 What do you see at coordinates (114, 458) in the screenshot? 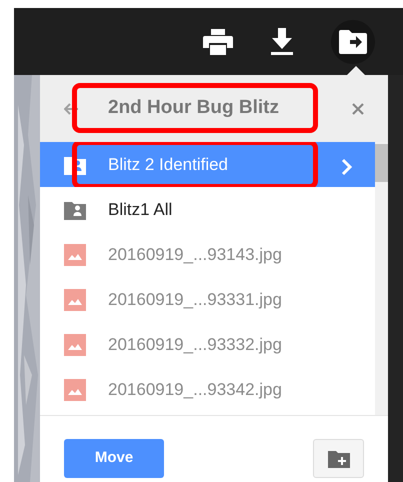
I see `move-button: Move` at bounding box center [114, 458].